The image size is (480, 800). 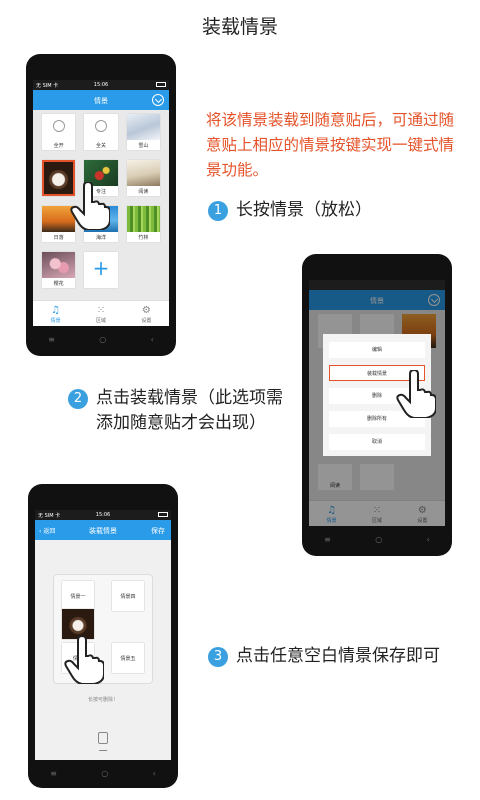 I want to click on tab-areas: ⁙ 区域, so click(x=100, y=313).